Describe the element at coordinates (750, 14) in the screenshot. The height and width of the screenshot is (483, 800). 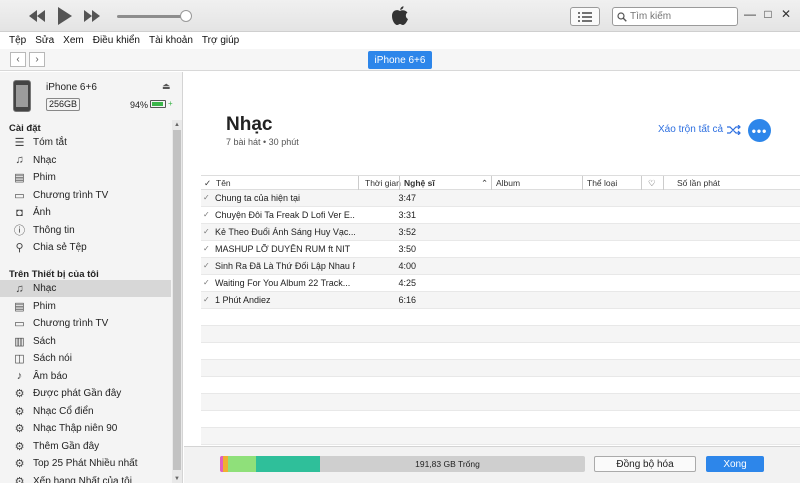
I see `minimize-icon: —` at that location.